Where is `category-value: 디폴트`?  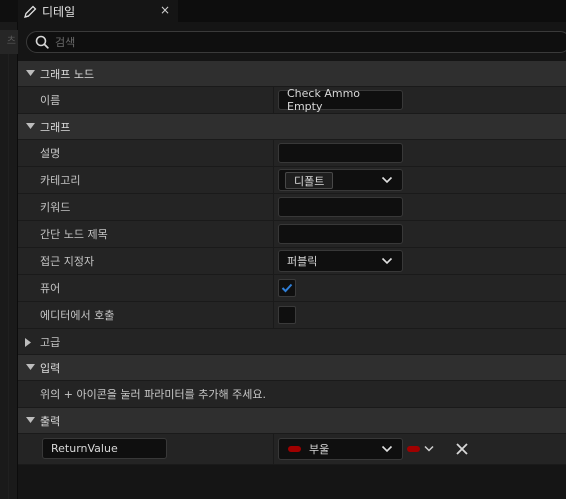
category-value: 디폴트 is located at coordinates (309, 180).